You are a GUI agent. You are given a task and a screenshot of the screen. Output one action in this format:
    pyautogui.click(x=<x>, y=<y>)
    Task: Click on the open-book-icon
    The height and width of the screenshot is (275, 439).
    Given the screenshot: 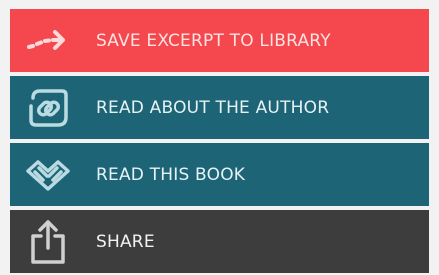 What is the action you would take?
    pyautogui.click(x=48, y=175)
    